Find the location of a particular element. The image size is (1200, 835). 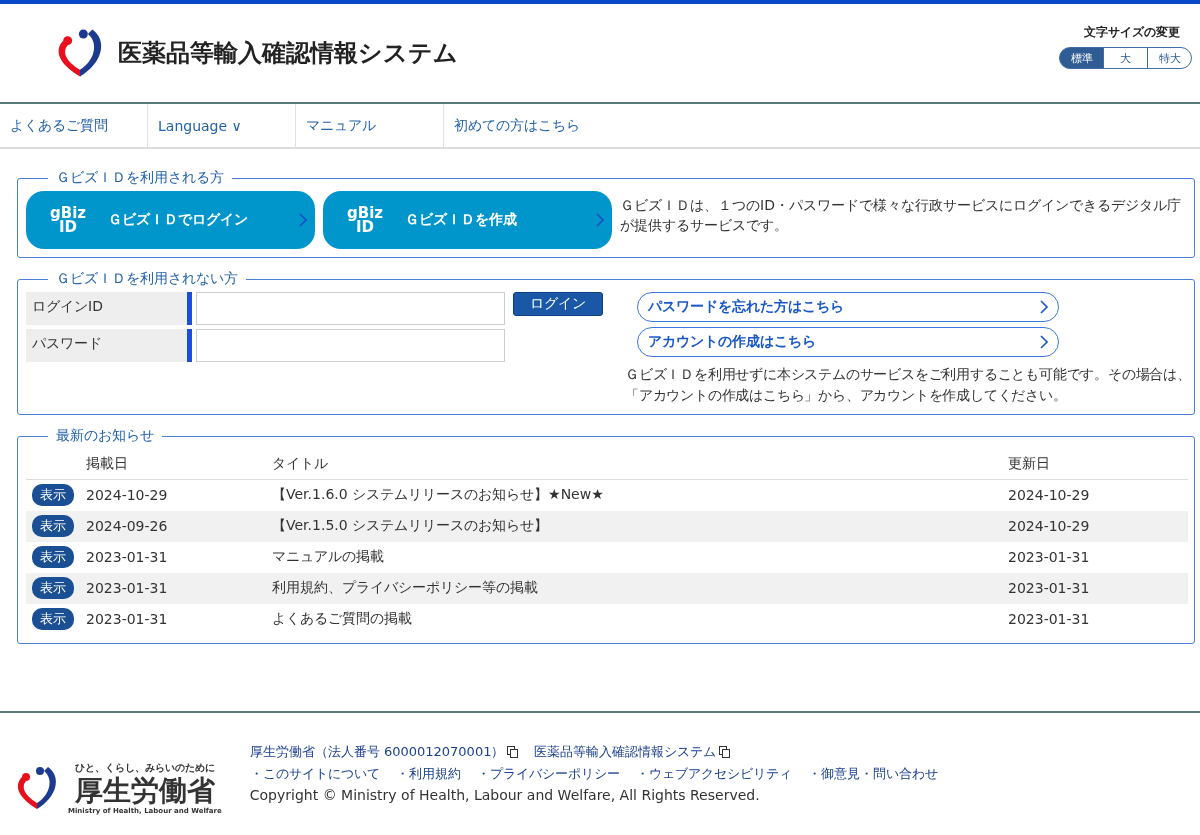

column-header: タイトル is located at coordinates (640, 464).